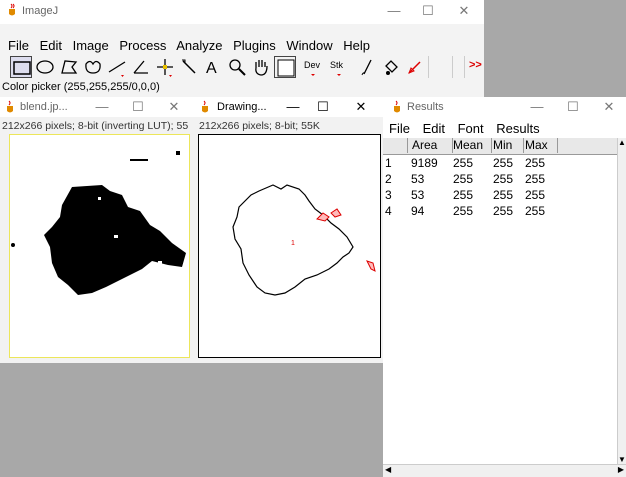  What do you see at coordinates (98, 223) in the screenshot?
I see `blend-blob-image` at bounding box center [98, 223].